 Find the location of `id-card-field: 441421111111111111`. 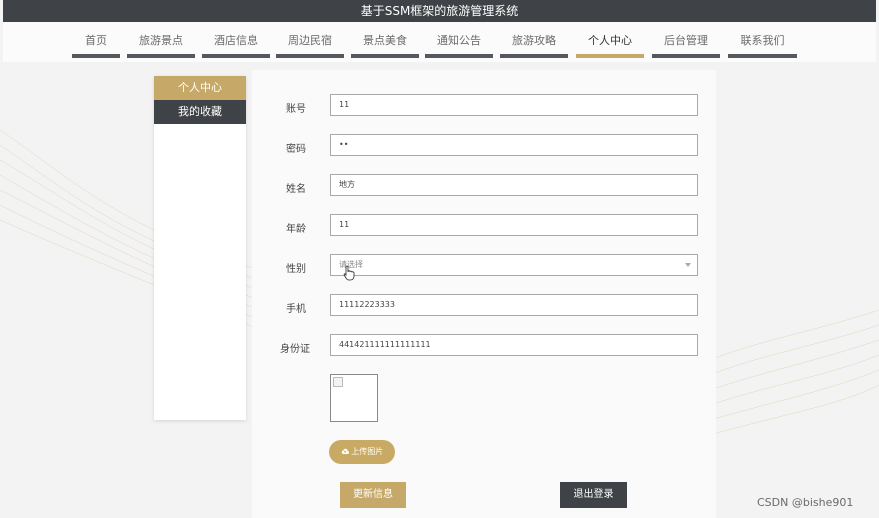

id-card-field: 441421111111111111 is located at coordinates (514, 345).